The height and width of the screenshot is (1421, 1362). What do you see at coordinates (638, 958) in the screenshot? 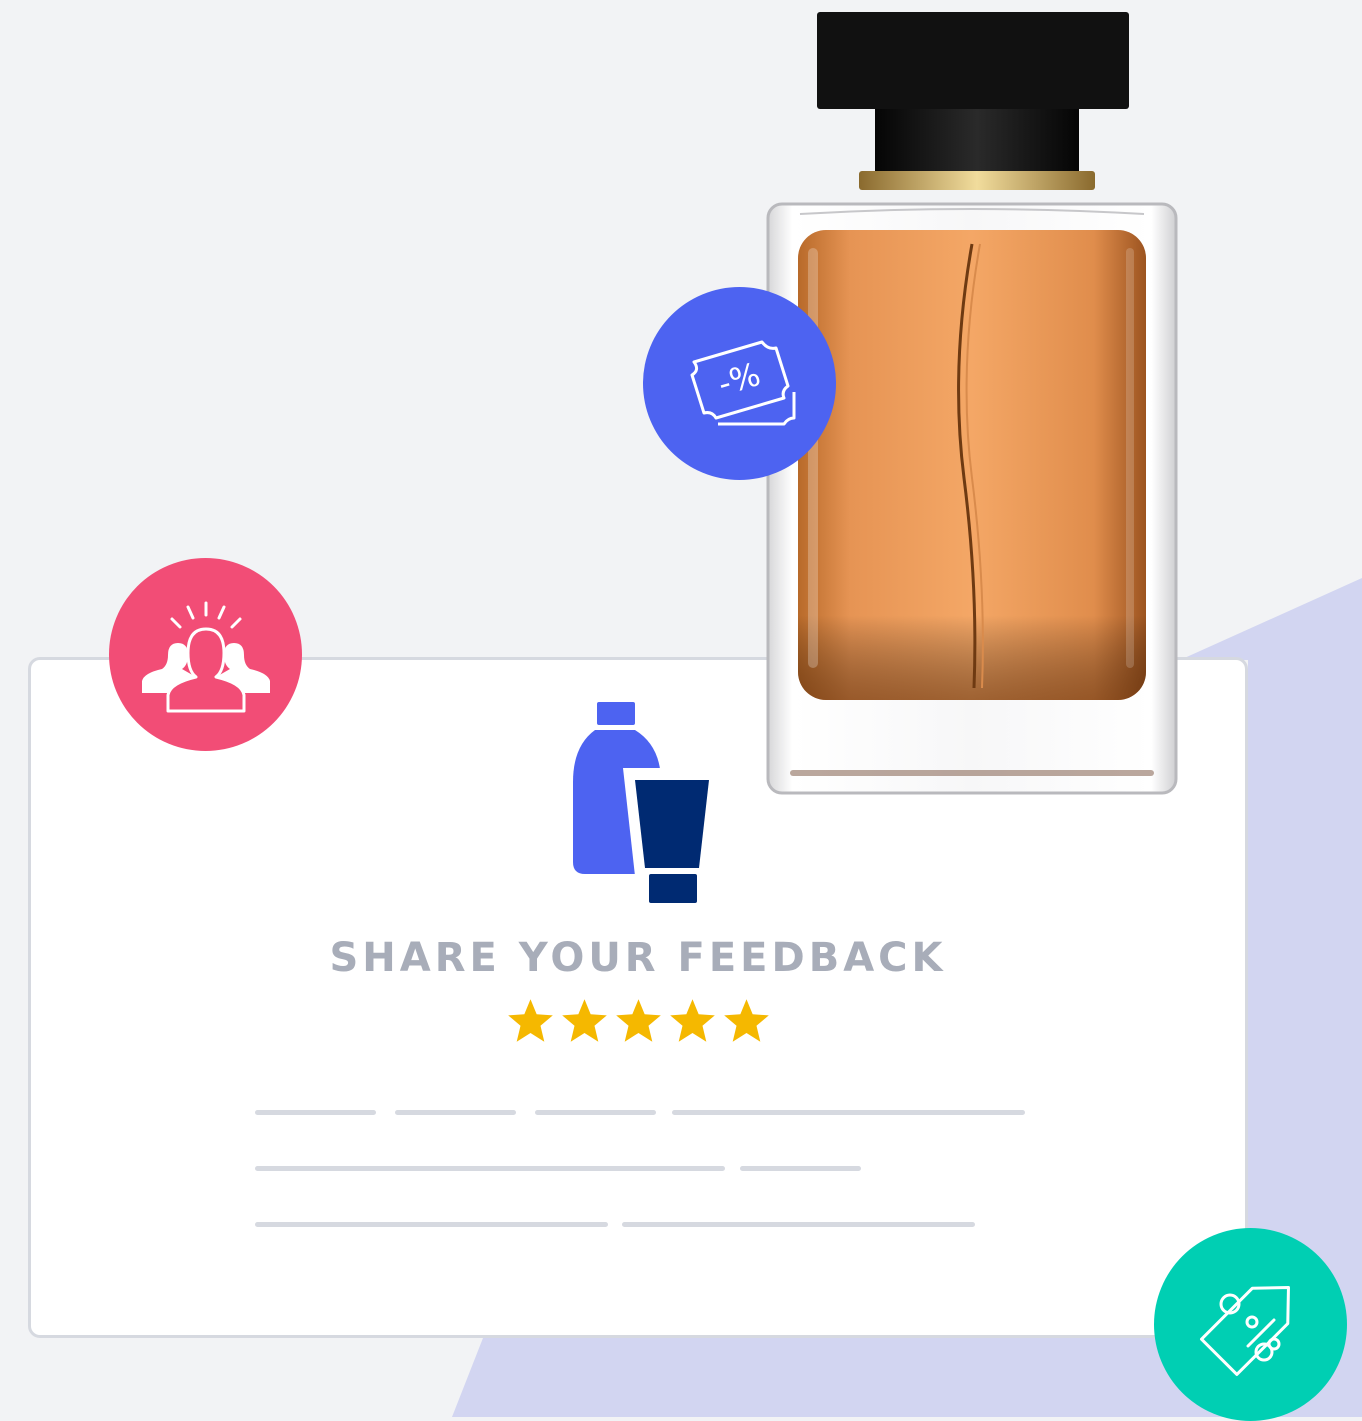
I see `feedback-title: SHARE YOUR FEEDBACK` at bounding box center [638, 958].